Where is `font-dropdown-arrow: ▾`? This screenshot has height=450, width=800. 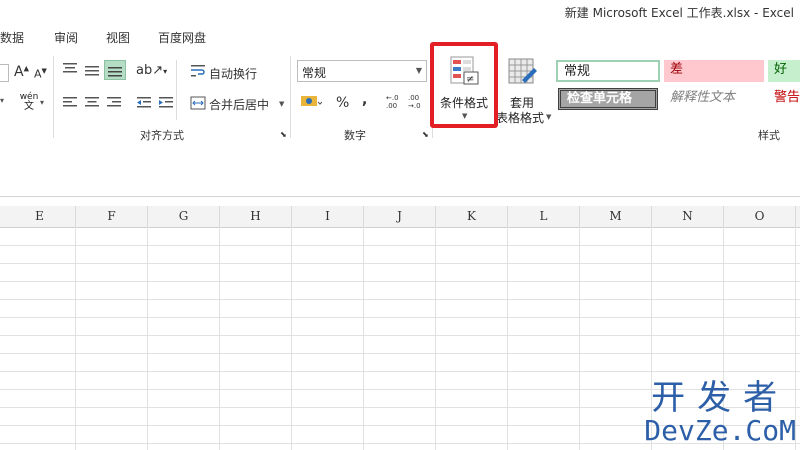 font-dropdown-arrow: ▾ is located at coordinates (2, 100).